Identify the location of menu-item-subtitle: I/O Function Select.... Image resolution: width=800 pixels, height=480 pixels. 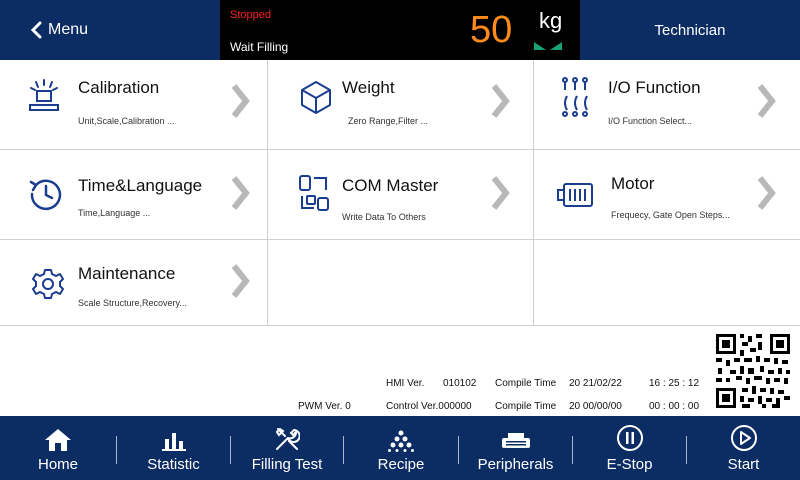
(650, 121).